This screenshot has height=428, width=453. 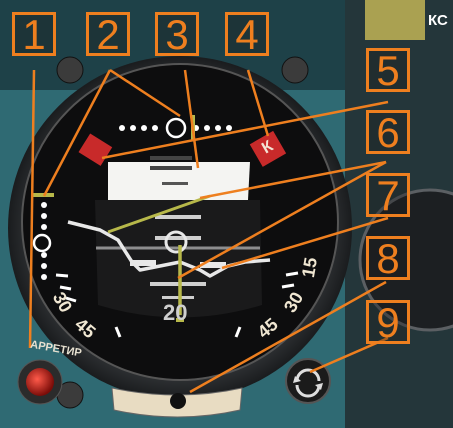 What do you see at coordinates (178, 401) in the screenshot?
I see `slip-ball` at bounding box center [178, 401].